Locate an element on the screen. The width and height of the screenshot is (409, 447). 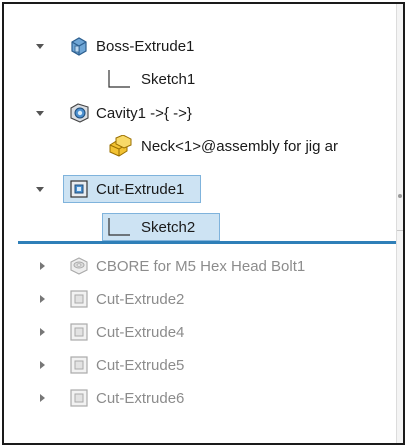
tree-item-label: Cut-Extrude2 is located at coordinates (140, 299).